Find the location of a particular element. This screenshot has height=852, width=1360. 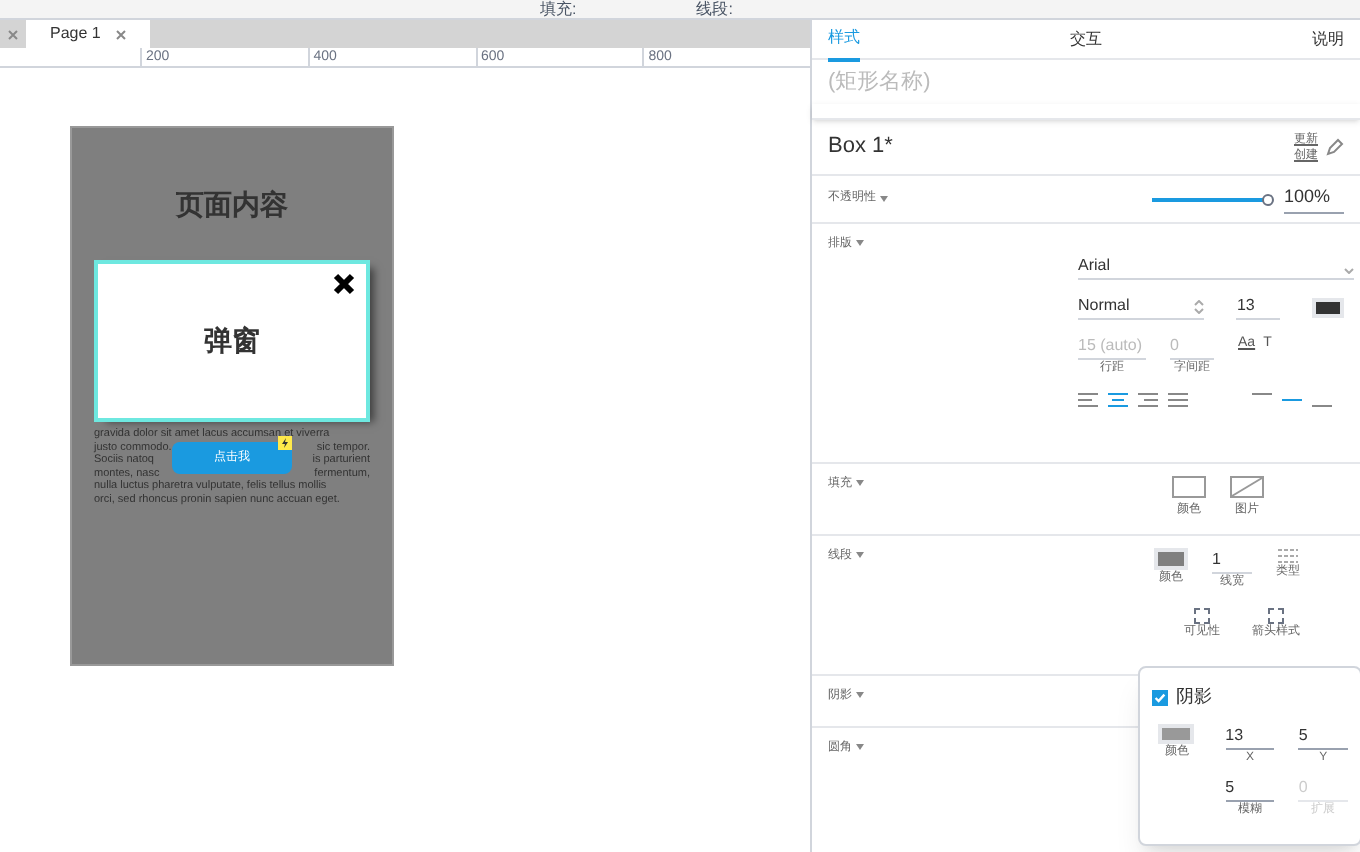

popup-title: 弹窗 is located at coordinates (232, 341).